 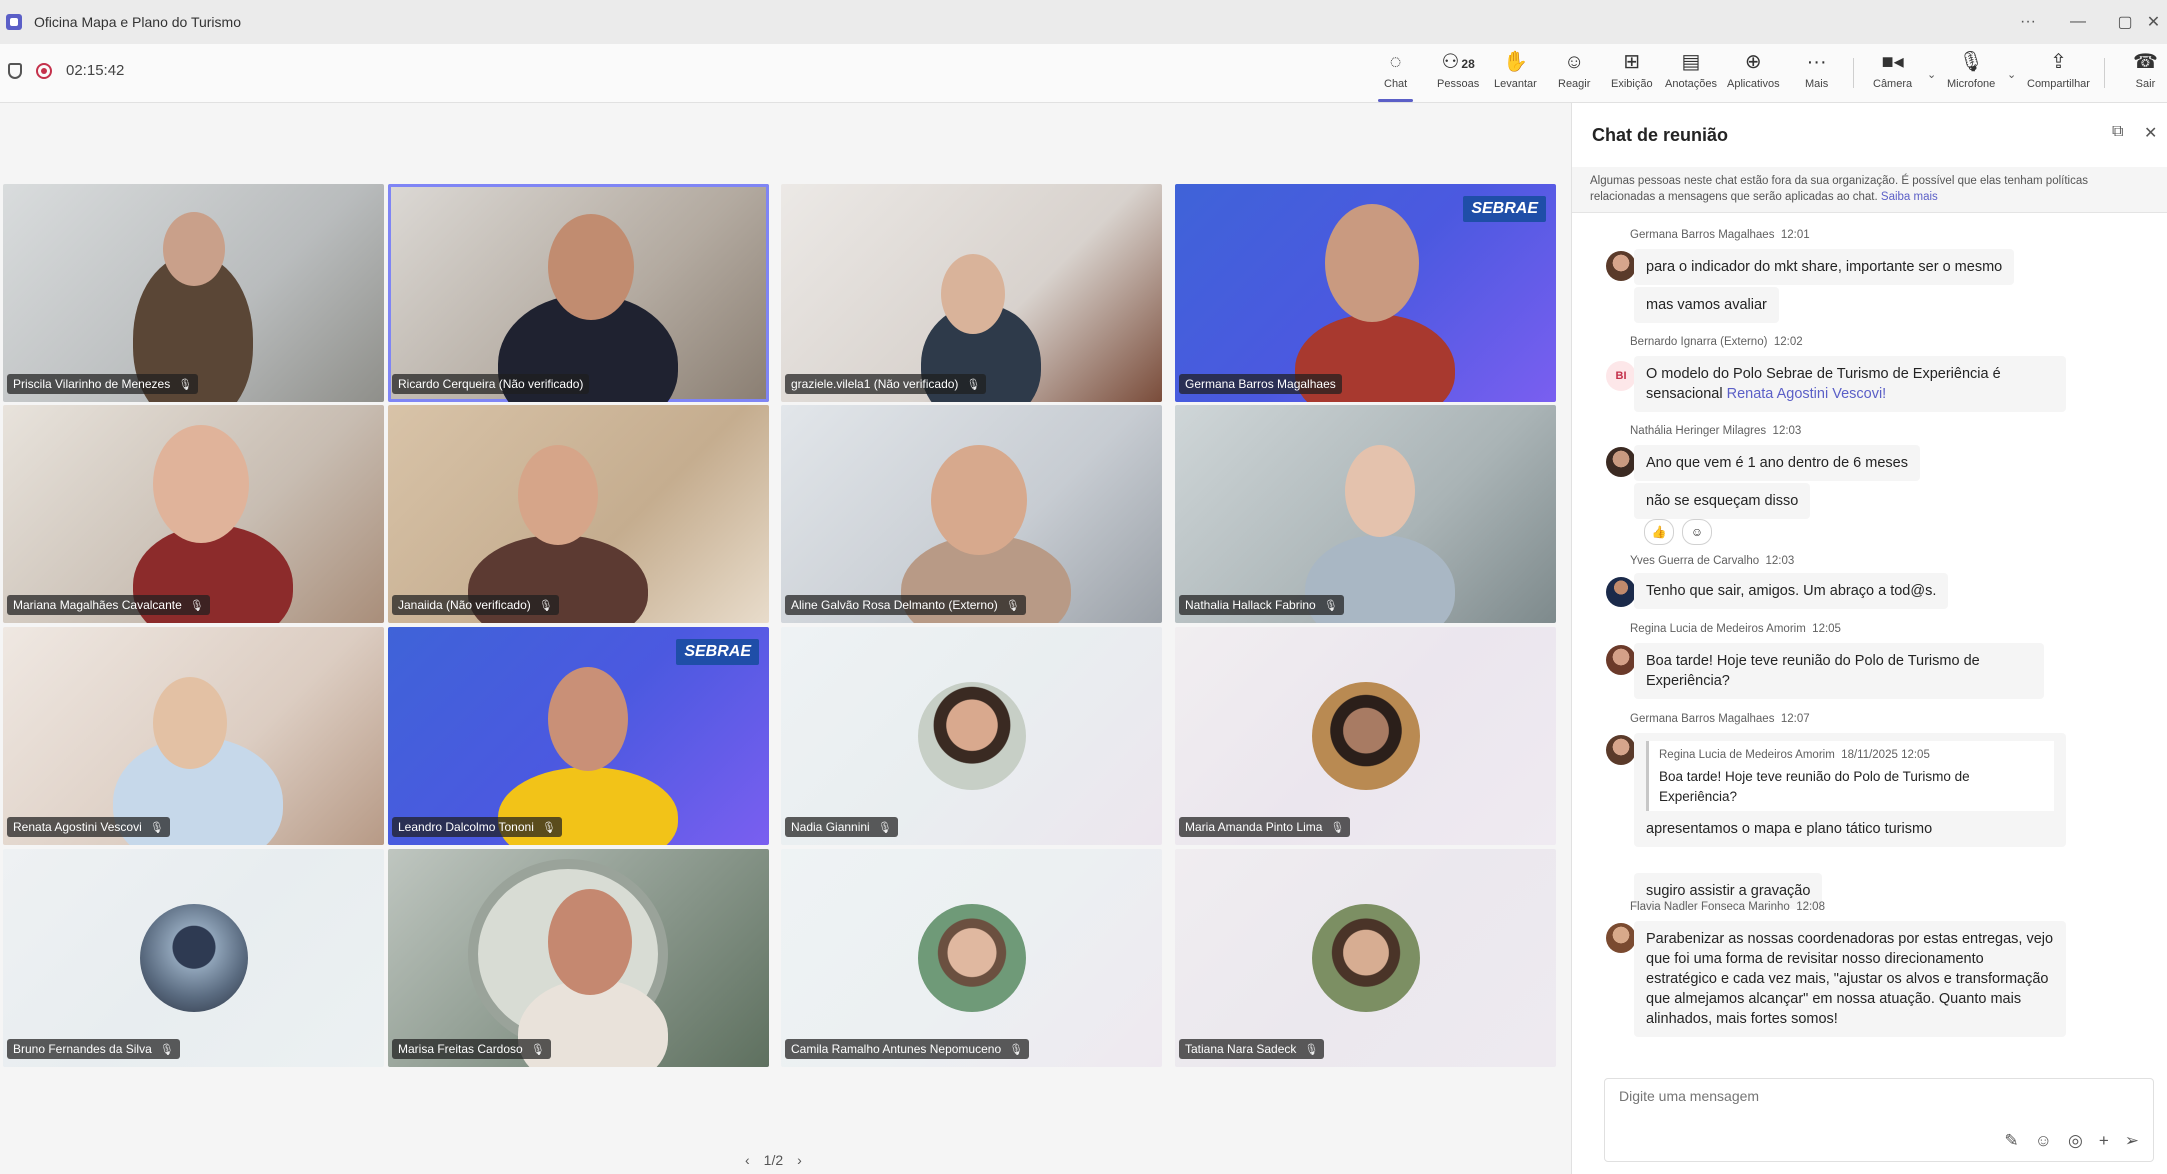 What do you see at coordinates (1869, 1096) in the screenshot?
I see `message-input` at bounding box center [1869, 1096].